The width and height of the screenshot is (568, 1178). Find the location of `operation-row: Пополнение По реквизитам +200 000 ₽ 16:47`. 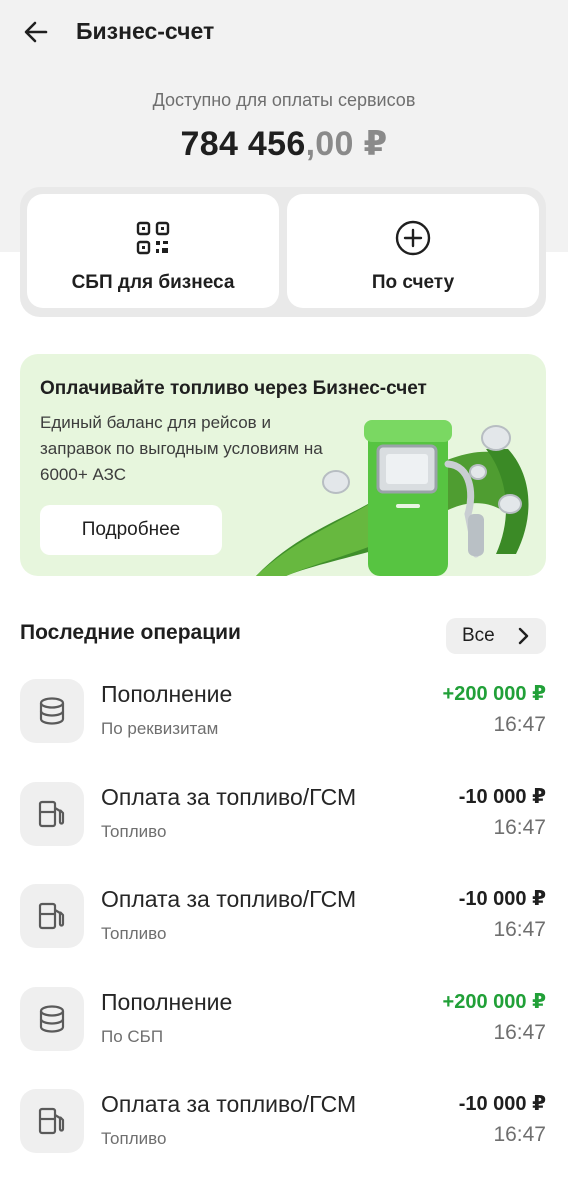

operation-row: Пополнение По реквизитам +200 000 ₽ 16:47 is located at coordinates (284, 719).